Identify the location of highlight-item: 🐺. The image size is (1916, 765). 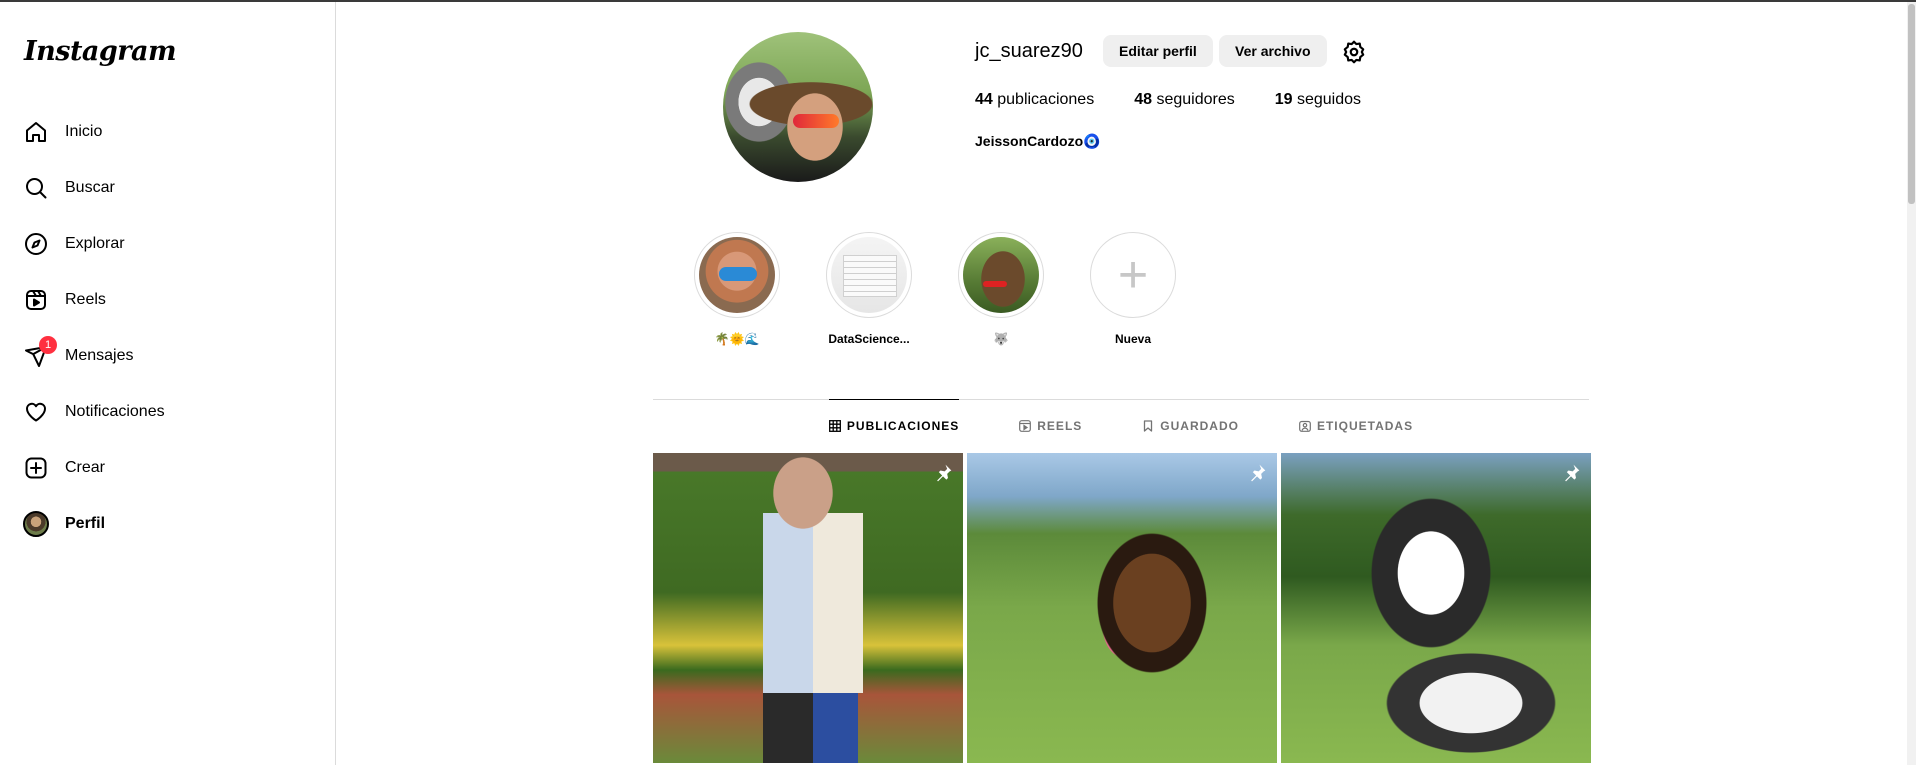
(1001, 289).